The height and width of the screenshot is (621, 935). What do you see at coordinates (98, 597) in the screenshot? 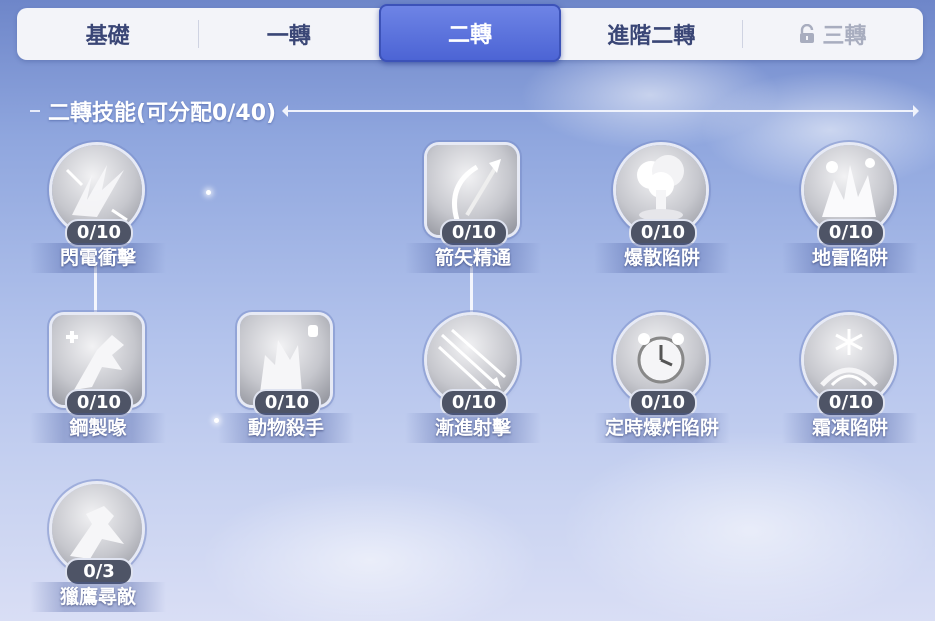
I see `skill-name: 獵鷹尋敵` at bounding box center [98, 597].